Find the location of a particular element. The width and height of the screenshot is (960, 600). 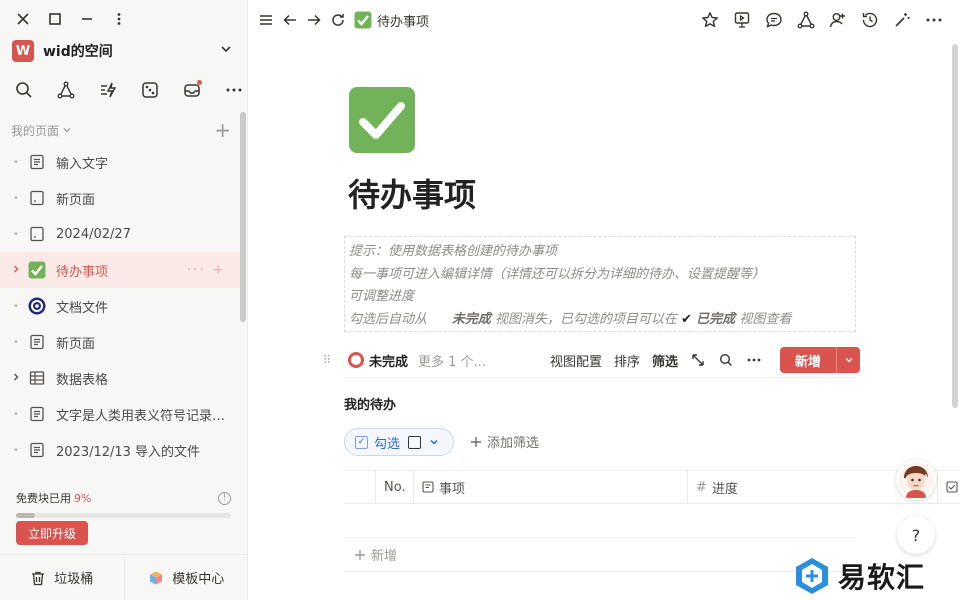

workspace-switcher: W wid的空间 is located at coordinates (122, 51).